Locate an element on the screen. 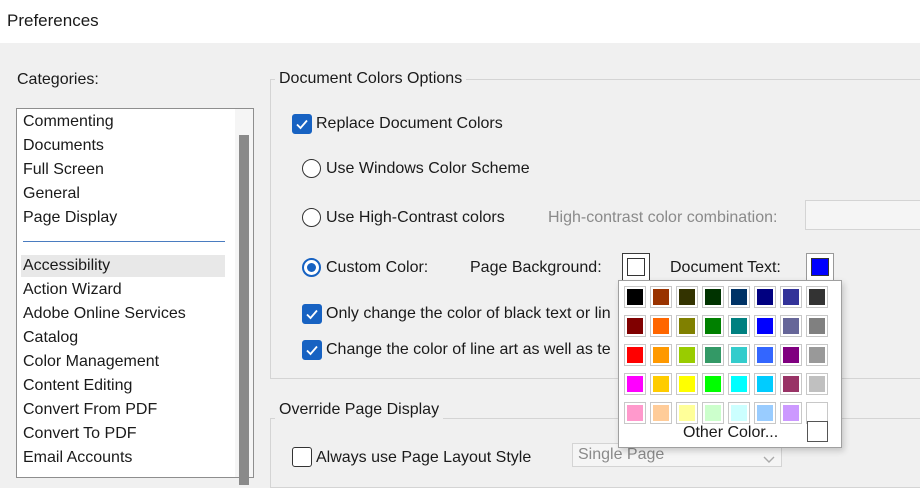  categories-label: Categories: is located at coordinates (58, 79).